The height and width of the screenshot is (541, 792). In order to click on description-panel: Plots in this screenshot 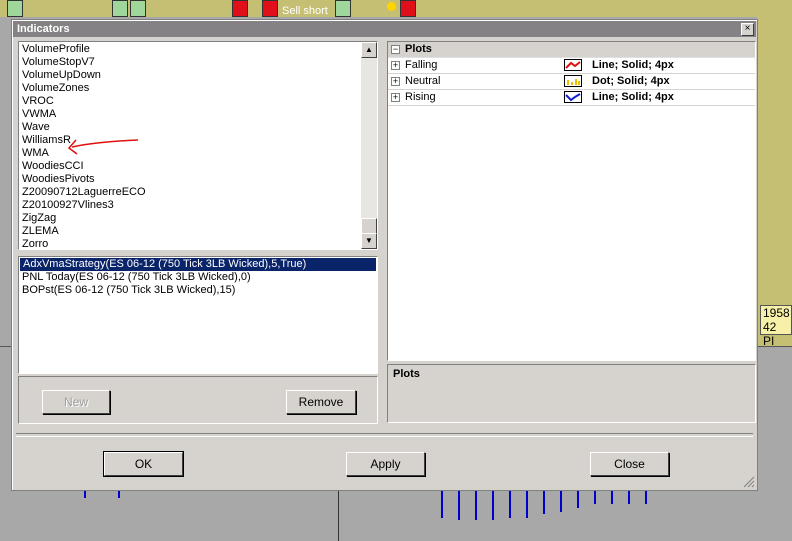, I will do `click(571, 393)`.